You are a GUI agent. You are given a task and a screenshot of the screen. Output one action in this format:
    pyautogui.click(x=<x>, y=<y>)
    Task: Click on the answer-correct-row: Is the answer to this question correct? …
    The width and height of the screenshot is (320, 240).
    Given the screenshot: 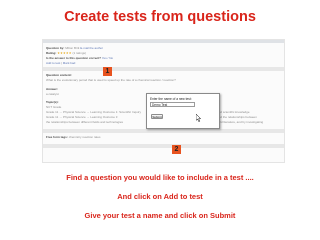 What is the action you would take?
    pyautogui.click(x=79, y=58)
    